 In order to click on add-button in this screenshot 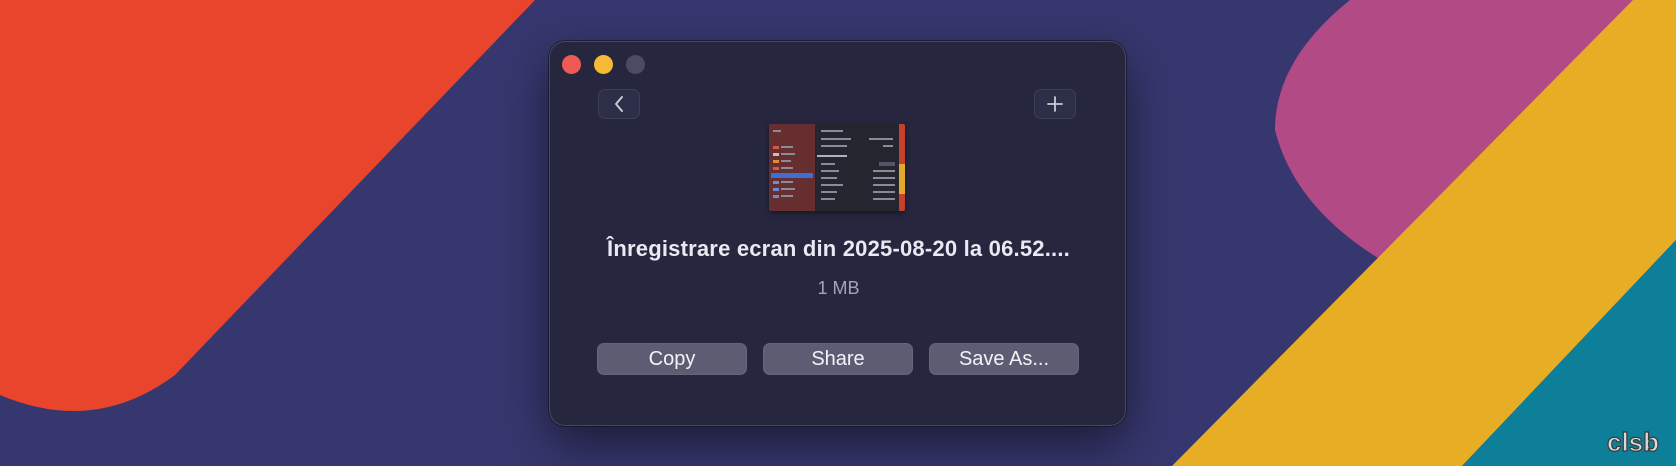, I will do `click(1055, 104)`.